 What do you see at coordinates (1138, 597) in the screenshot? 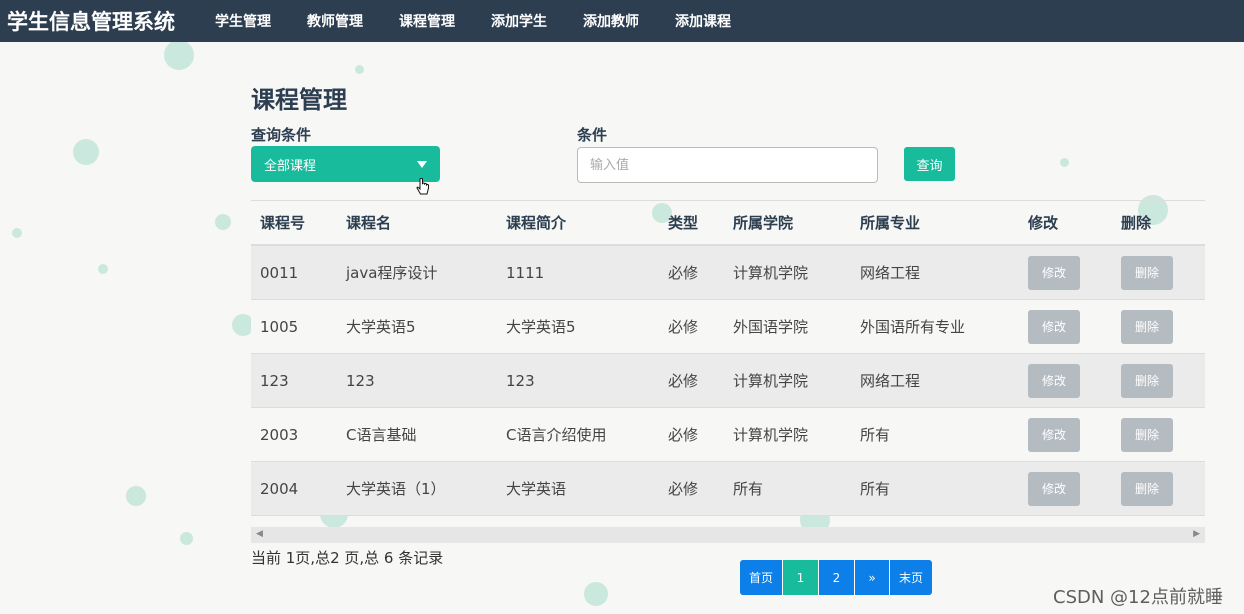
I see `watermark: CSDN @12点前就睡` at bounding box center [1138, 597].